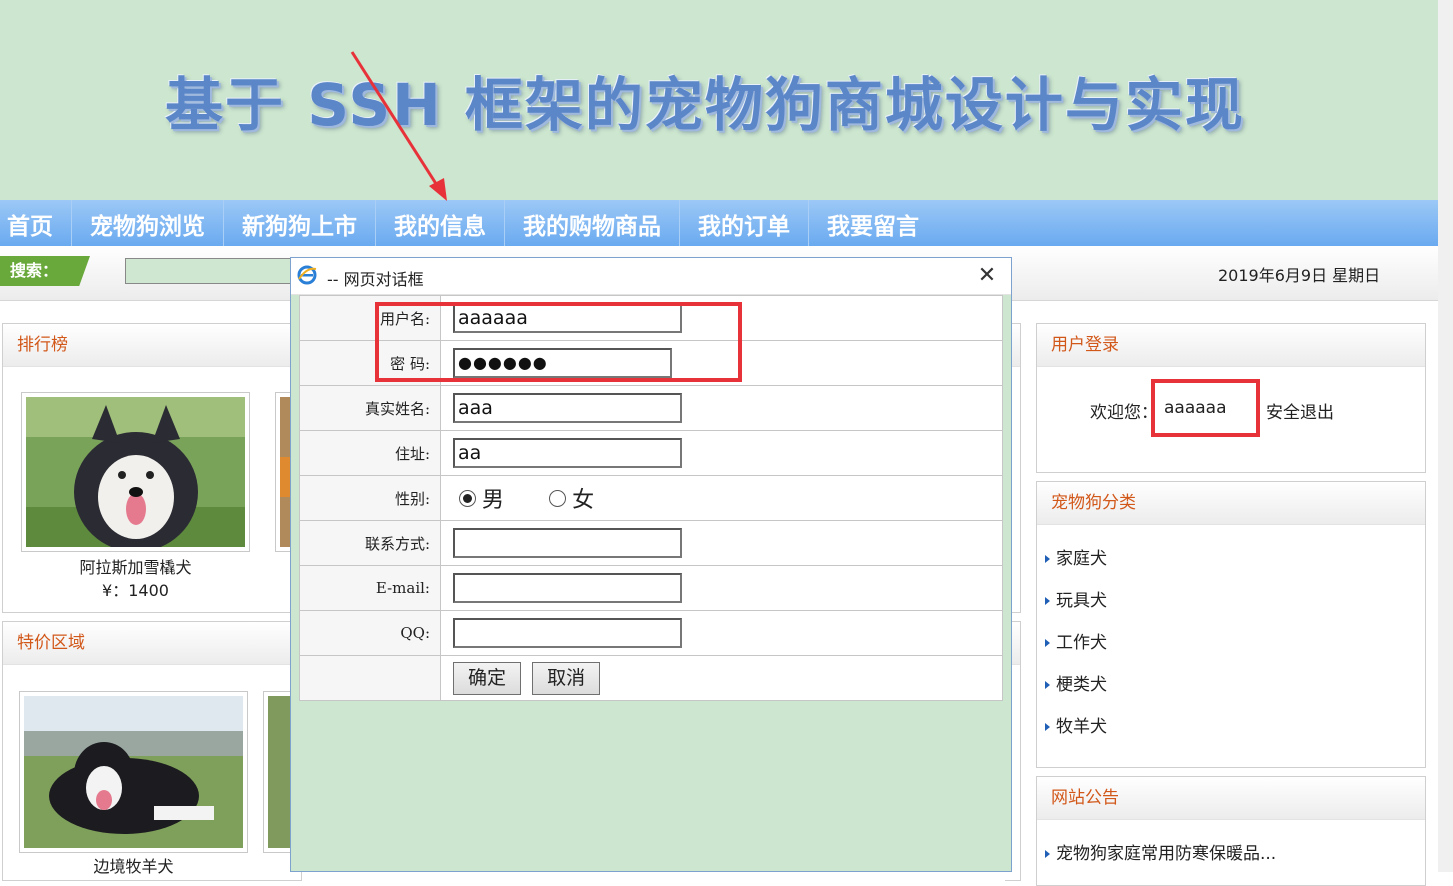 The height and width of the screenshot is (886, 1453). What do you see at coordinates (375, 279) in the screenshot?
I see `dialog-title: -- 网页对话框` at bounding box center [375, 279].